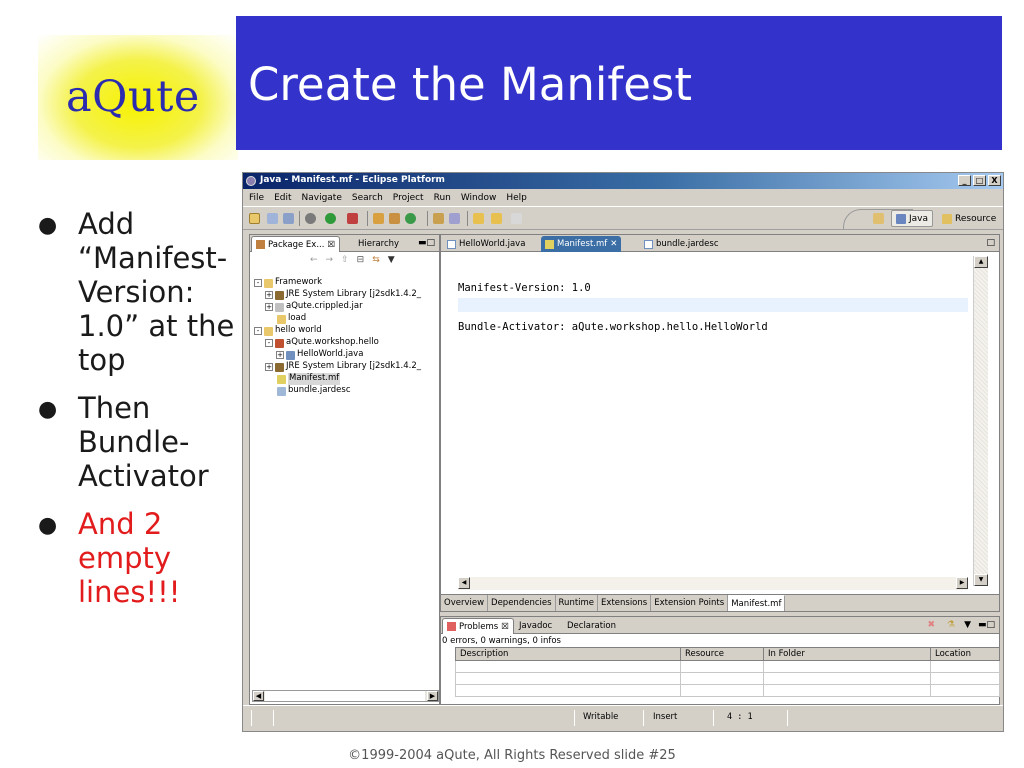  I want to click on bullet-item: ● Then Bundle-Activator, so click(138, 442).